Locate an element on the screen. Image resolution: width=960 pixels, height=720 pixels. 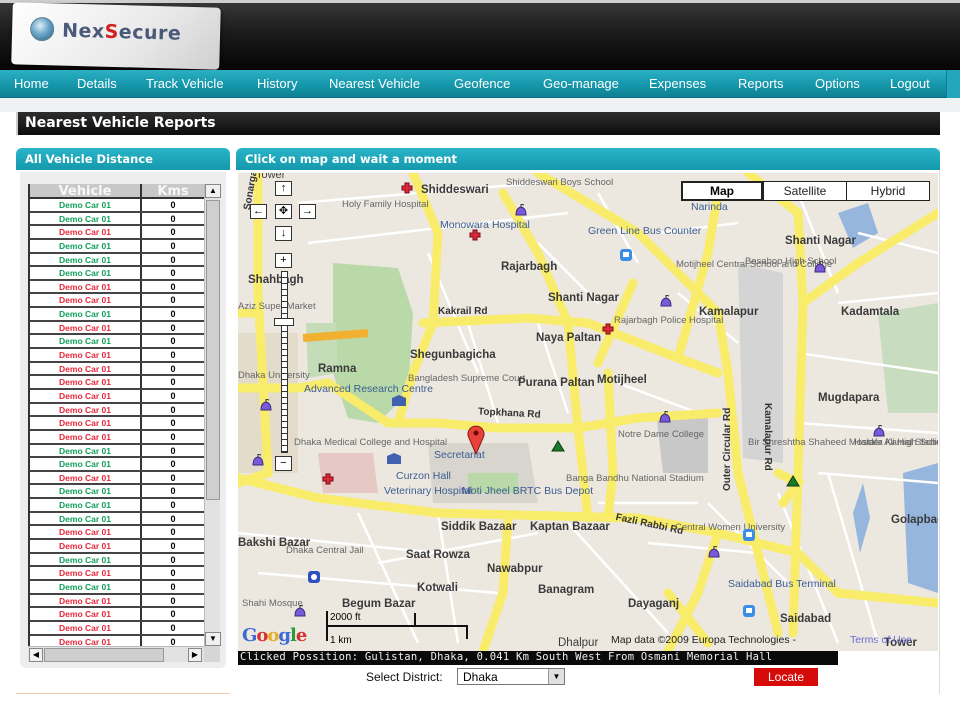
location-pin-icon is located at coordinates (476, 440).